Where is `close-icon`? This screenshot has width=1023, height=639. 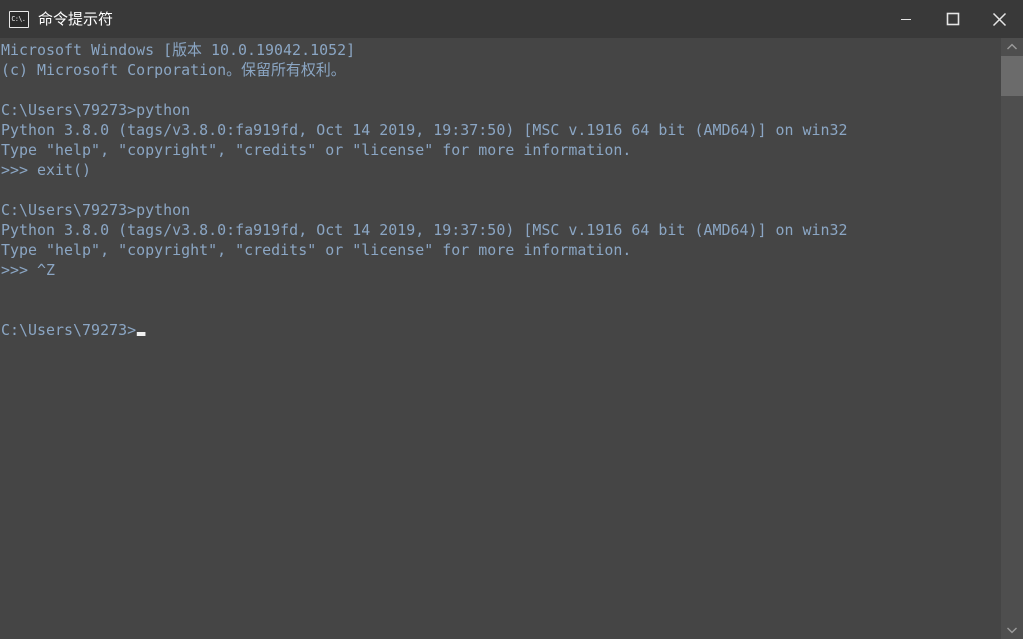
close-icon is located at coordinates (999, 19).